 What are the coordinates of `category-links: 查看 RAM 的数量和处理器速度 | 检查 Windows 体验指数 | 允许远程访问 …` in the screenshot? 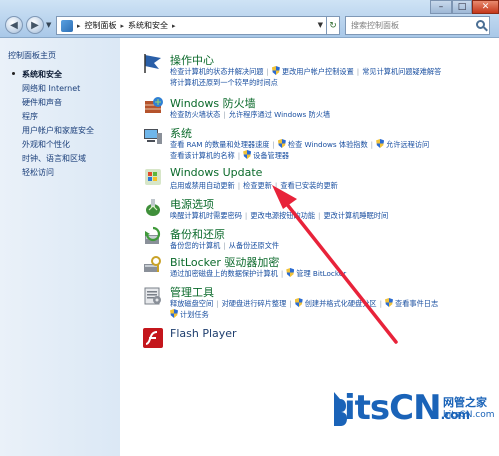 It's located at (300, 149).